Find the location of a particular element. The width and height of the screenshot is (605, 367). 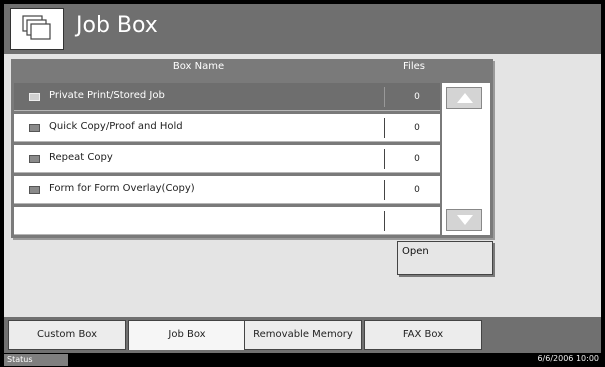

tab-job-box: Job Box is located at coordinates (187, 335).